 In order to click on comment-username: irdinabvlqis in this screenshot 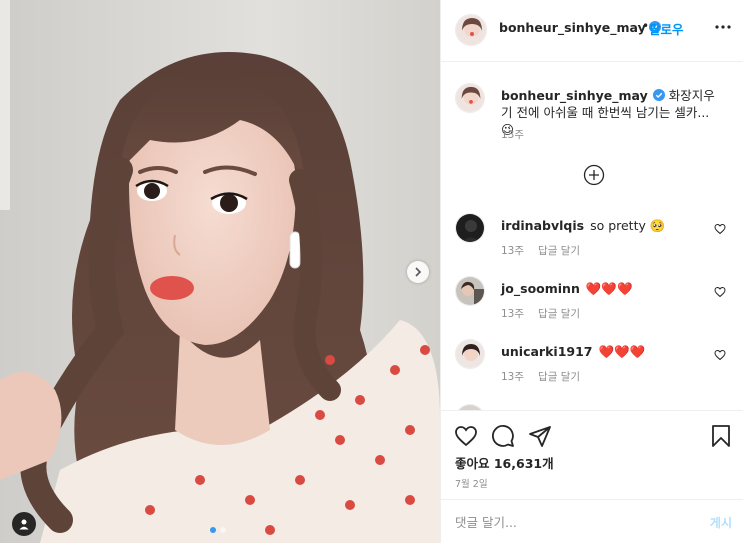, I will do `click(542, 225)`.